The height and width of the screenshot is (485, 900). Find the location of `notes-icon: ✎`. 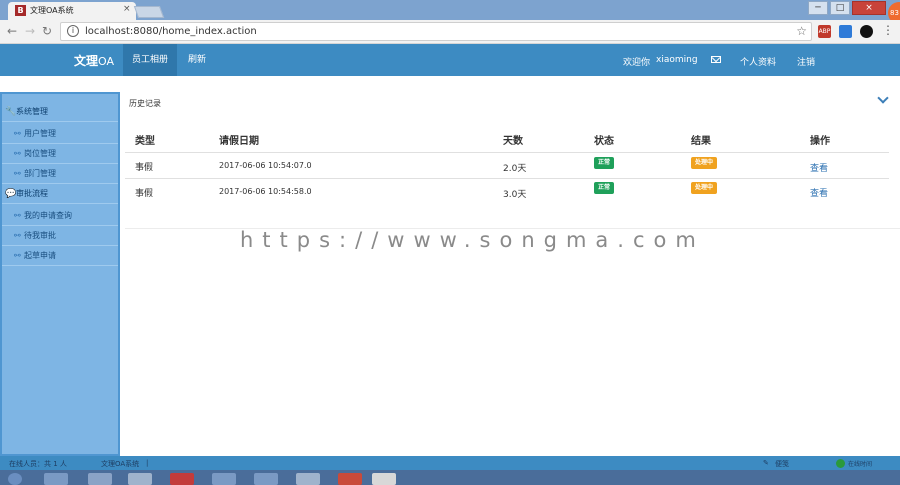

notes-icon: ✎ is located at coordinates (766, 463).